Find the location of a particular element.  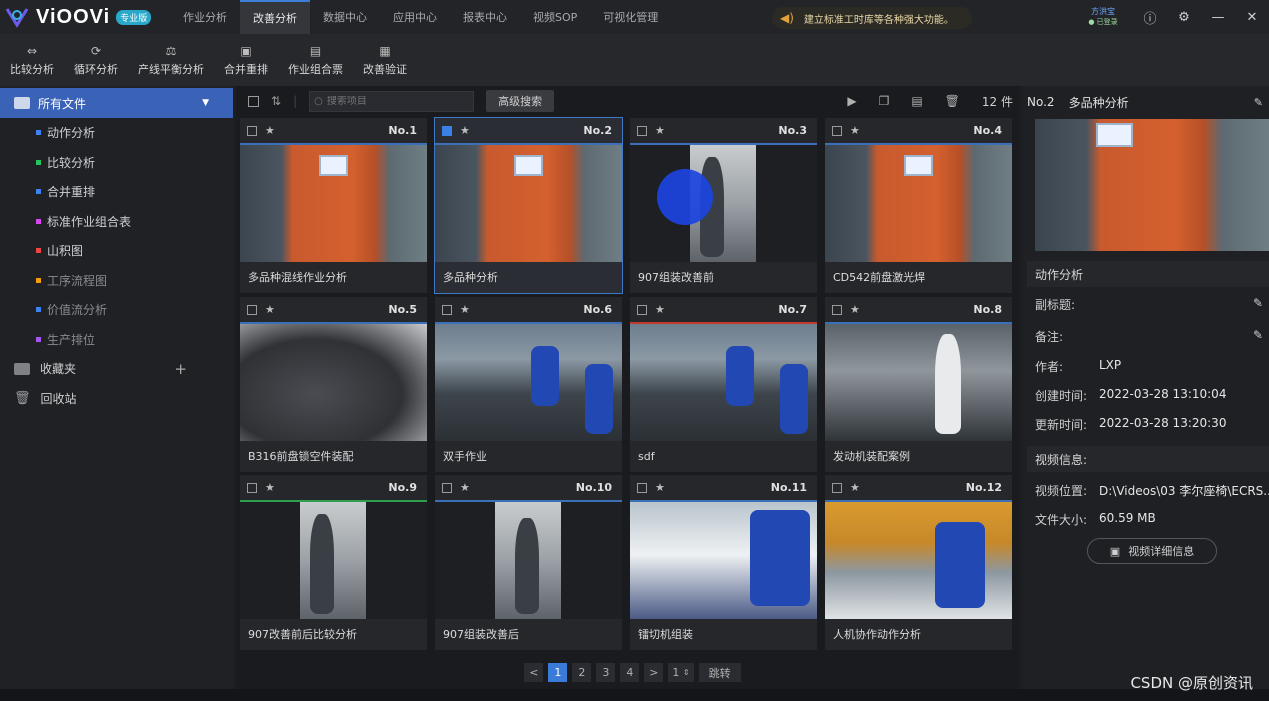

sidebar-item-compare-analysis: 比较分析 is located at coordinates (116, 163).